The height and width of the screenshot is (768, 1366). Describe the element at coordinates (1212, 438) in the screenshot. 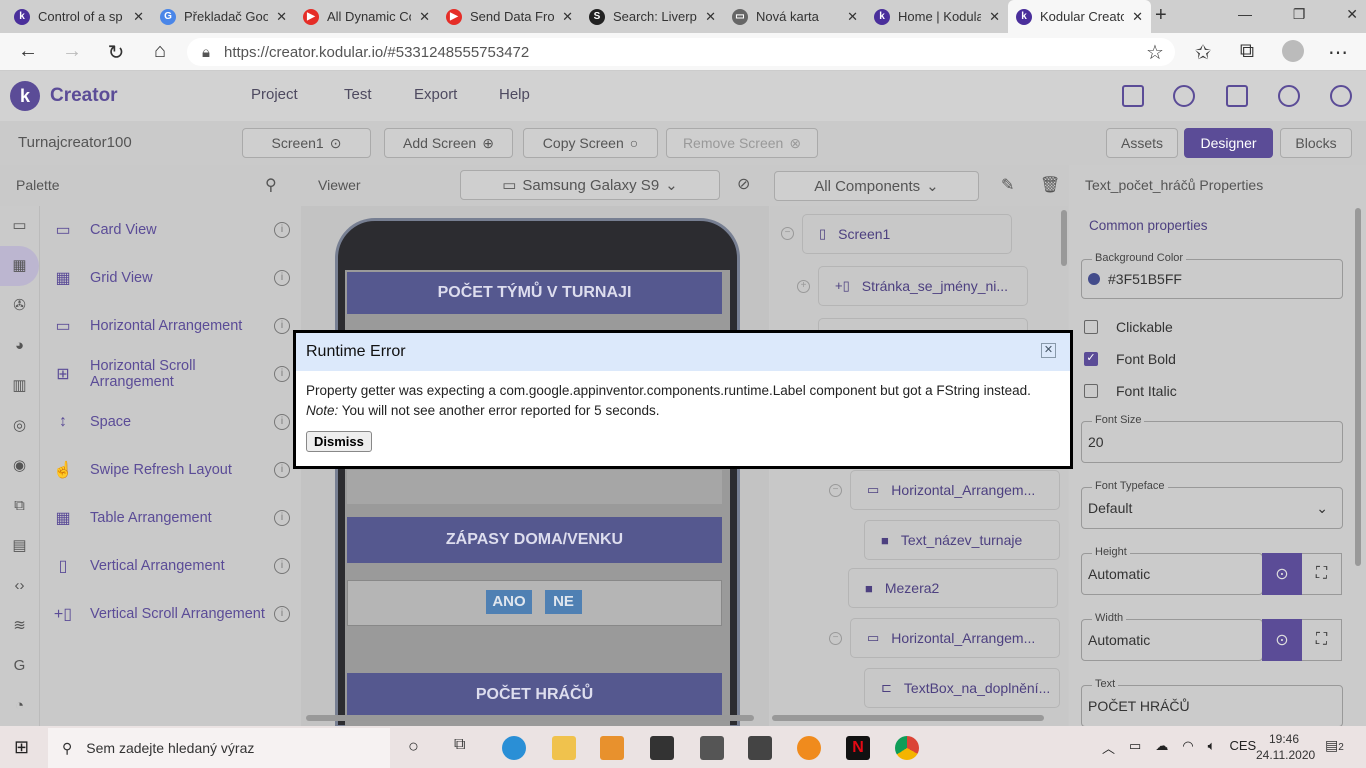

I see `font-size-field: Font Size 20` at that location.